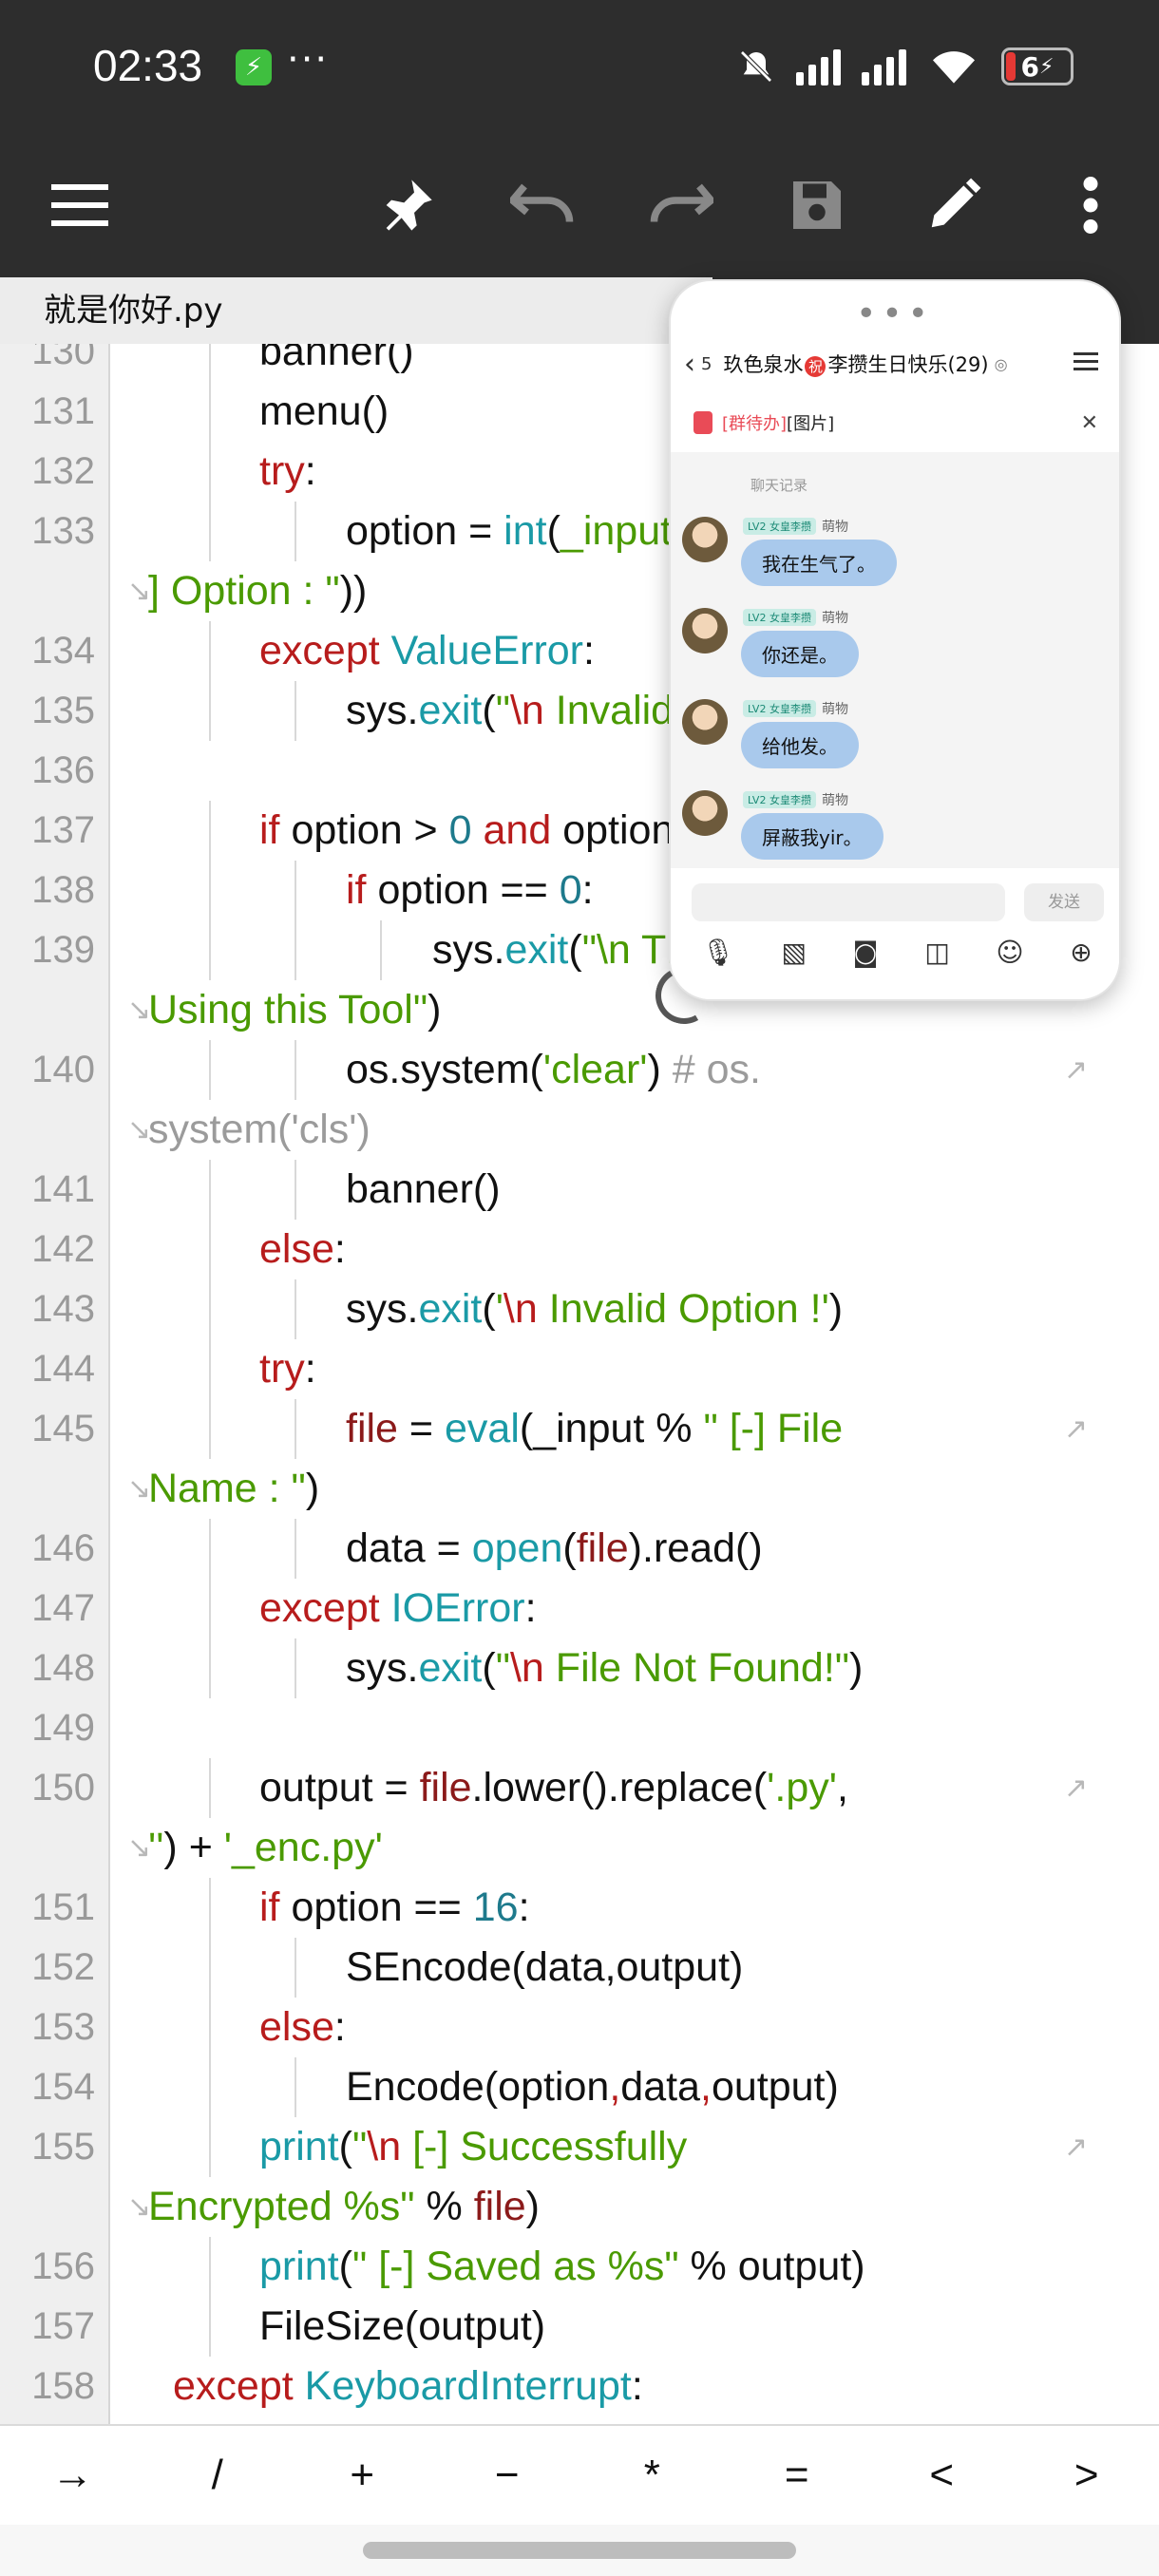 This screenshot has height=2576, width=1159. What do you see at coordinates (651, 2475) in the screenshot?
I see `symbol-key: *` at bounding box center [651, 2475].